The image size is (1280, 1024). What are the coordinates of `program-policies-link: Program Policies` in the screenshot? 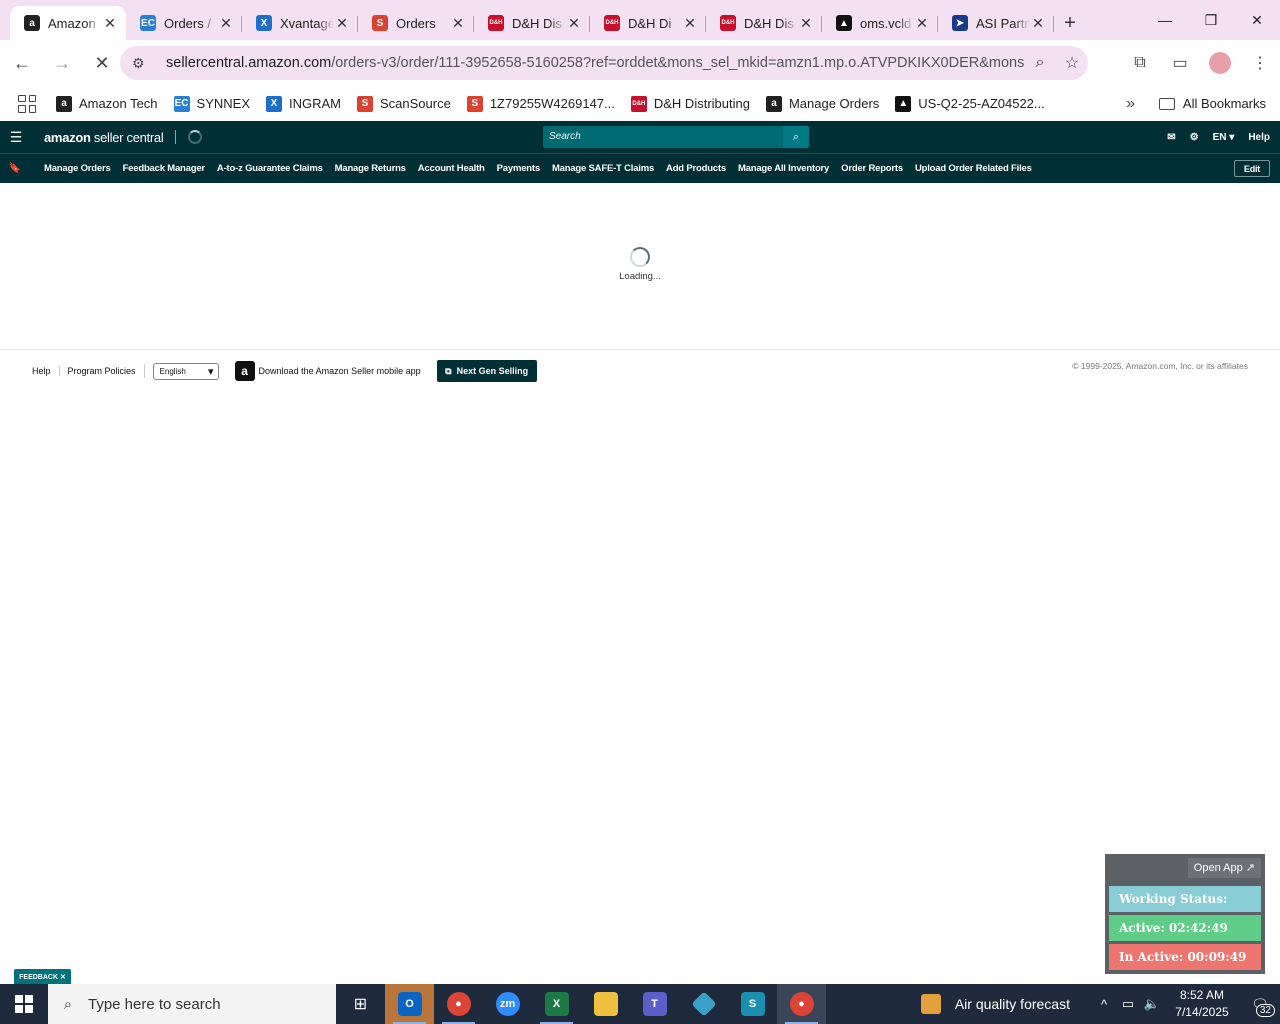 It's located at (97, 371).